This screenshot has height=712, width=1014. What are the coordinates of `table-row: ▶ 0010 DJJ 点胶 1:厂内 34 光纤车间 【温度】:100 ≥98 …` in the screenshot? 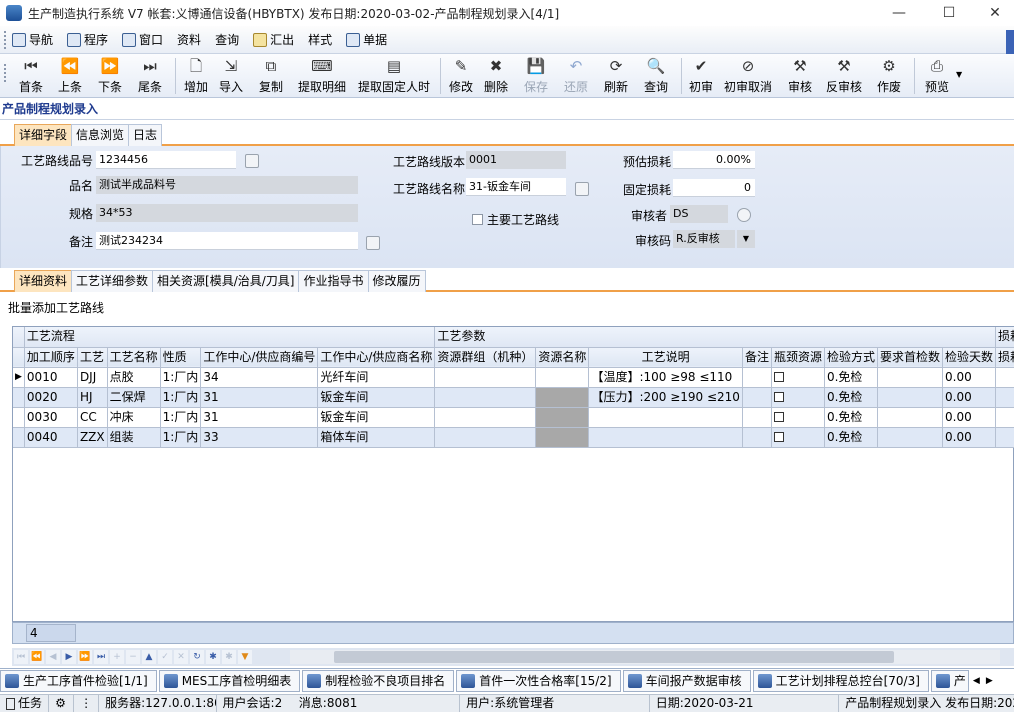 It's located at (513, 377).